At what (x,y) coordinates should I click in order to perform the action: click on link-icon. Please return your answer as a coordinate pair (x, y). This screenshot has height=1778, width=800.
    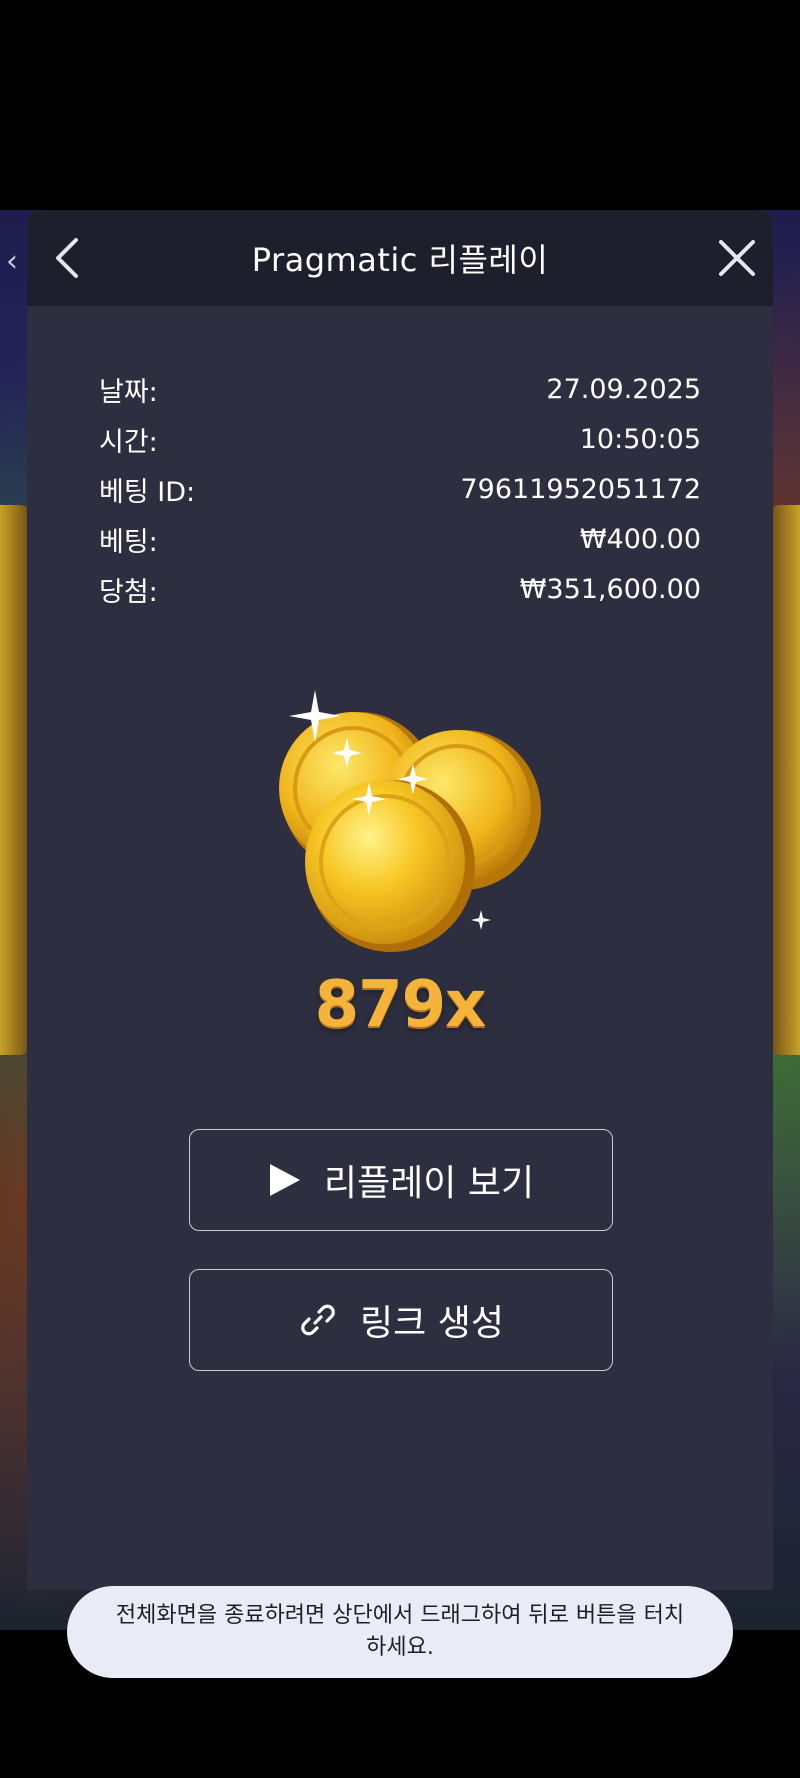
    Looking at the image, I should click on (318, 1320).